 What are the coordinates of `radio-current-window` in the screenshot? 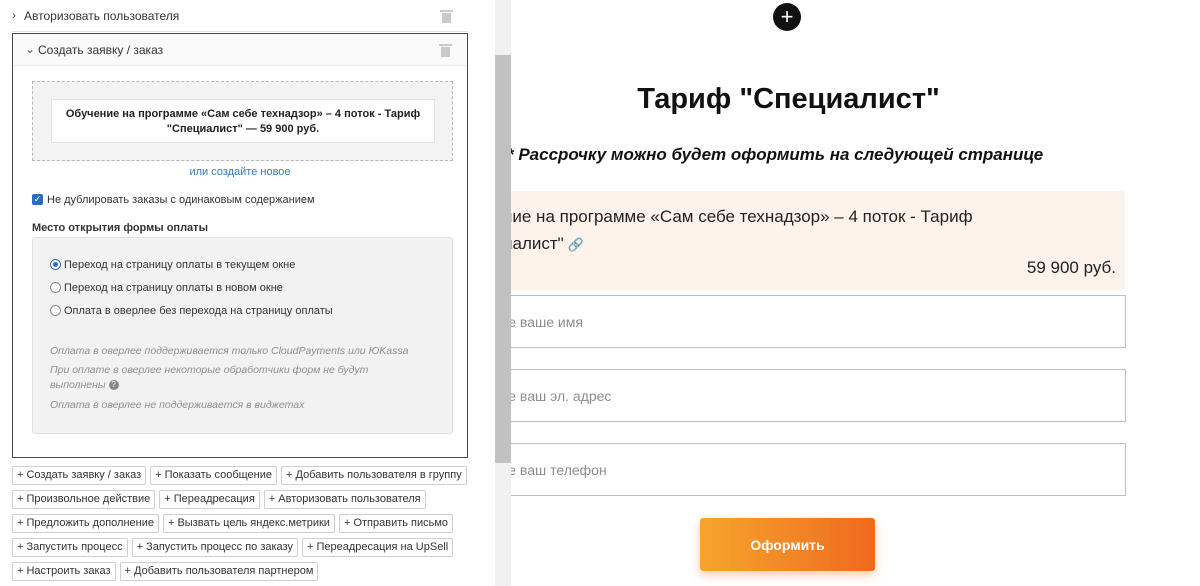 It's located at (55, 264).